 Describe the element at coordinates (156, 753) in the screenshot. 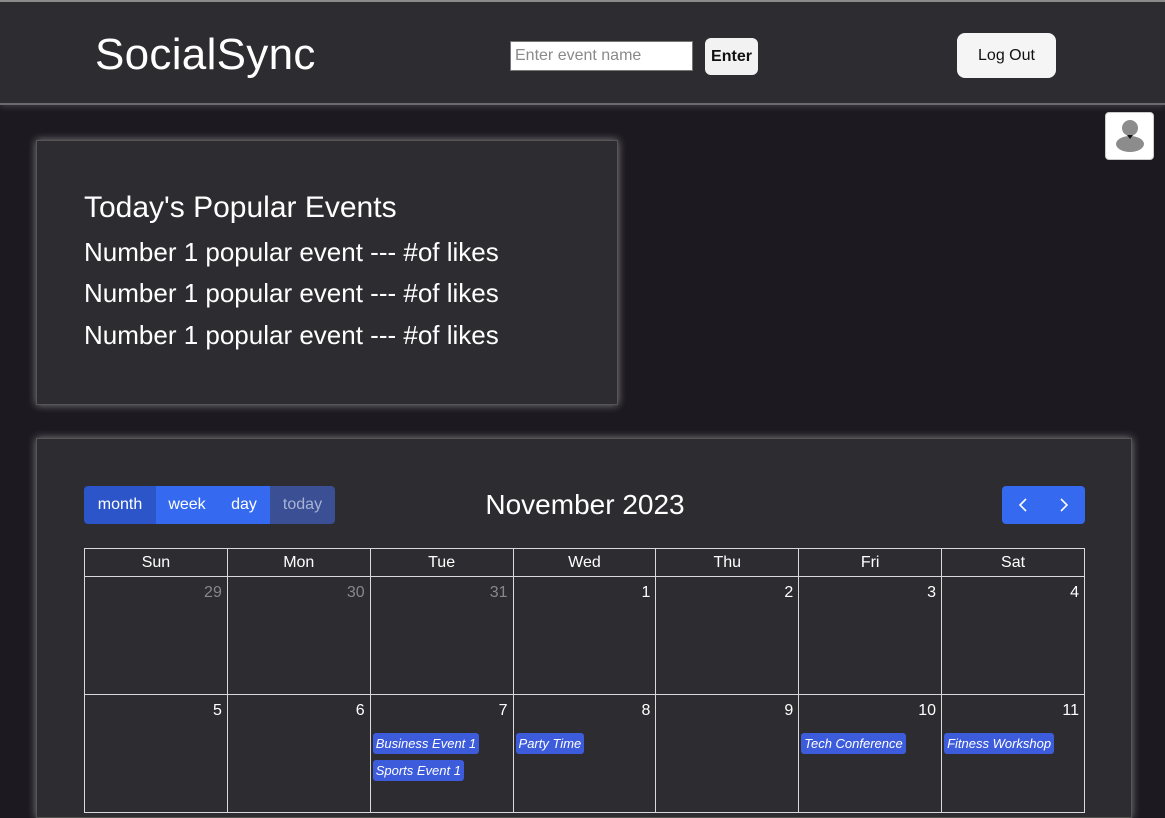

I see `day-cell: 5` at that location.